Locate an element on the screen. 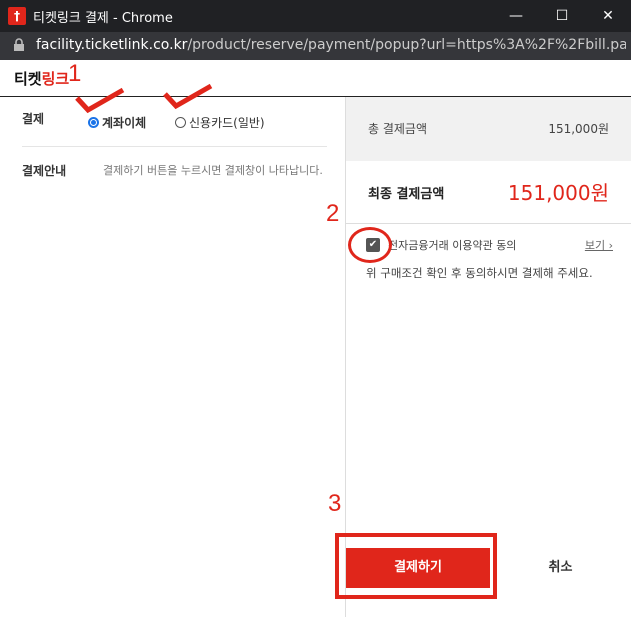  cancel-button: 취소 is located at coordinates (560, 568).